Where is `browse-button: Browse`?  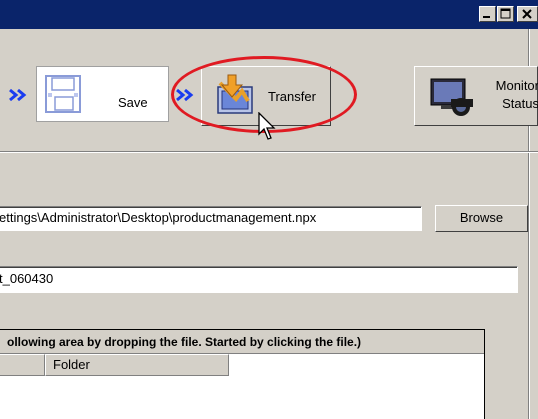 browse-button: Browse is located at coordinates (481, 218).